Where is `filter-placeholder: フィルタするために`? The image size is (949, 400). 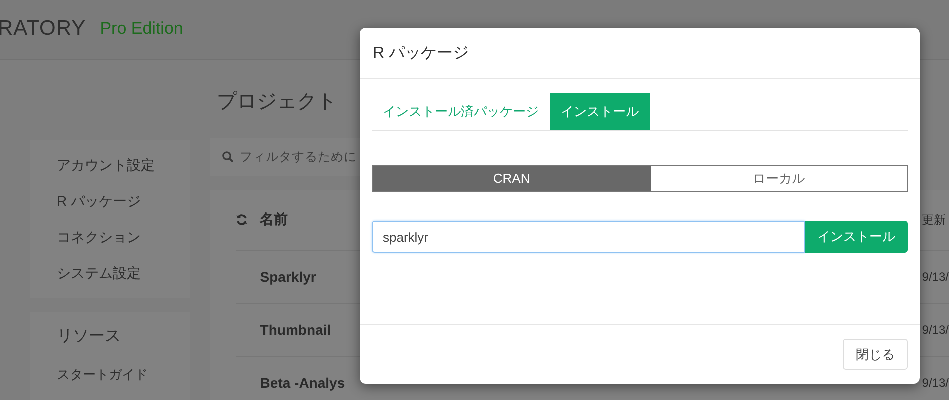 filter-placeholder: フィルタするために is located at coordinates (298, 157).